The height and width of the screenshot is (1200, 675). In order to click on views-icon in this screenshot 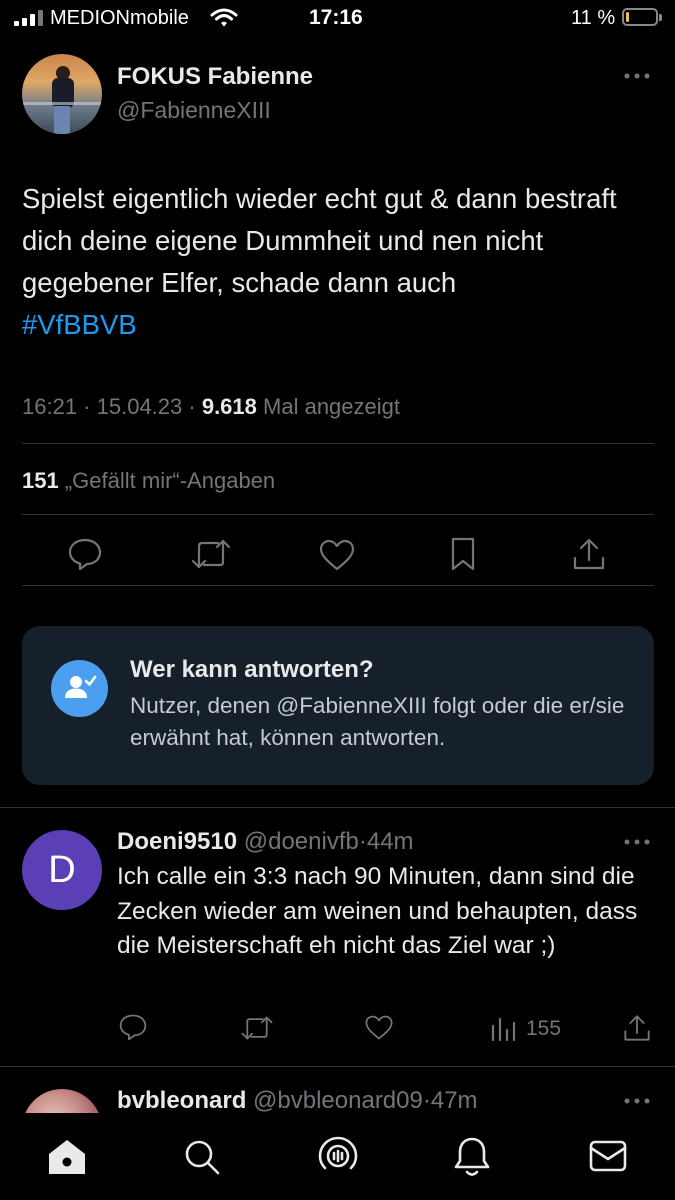, I will do `click(503, 1029)`.